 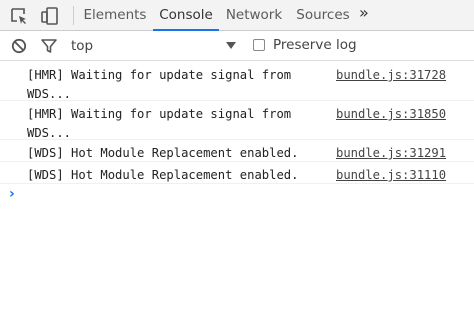 I want to click on preserve-log-checkbox, so click(x=259, y=45).